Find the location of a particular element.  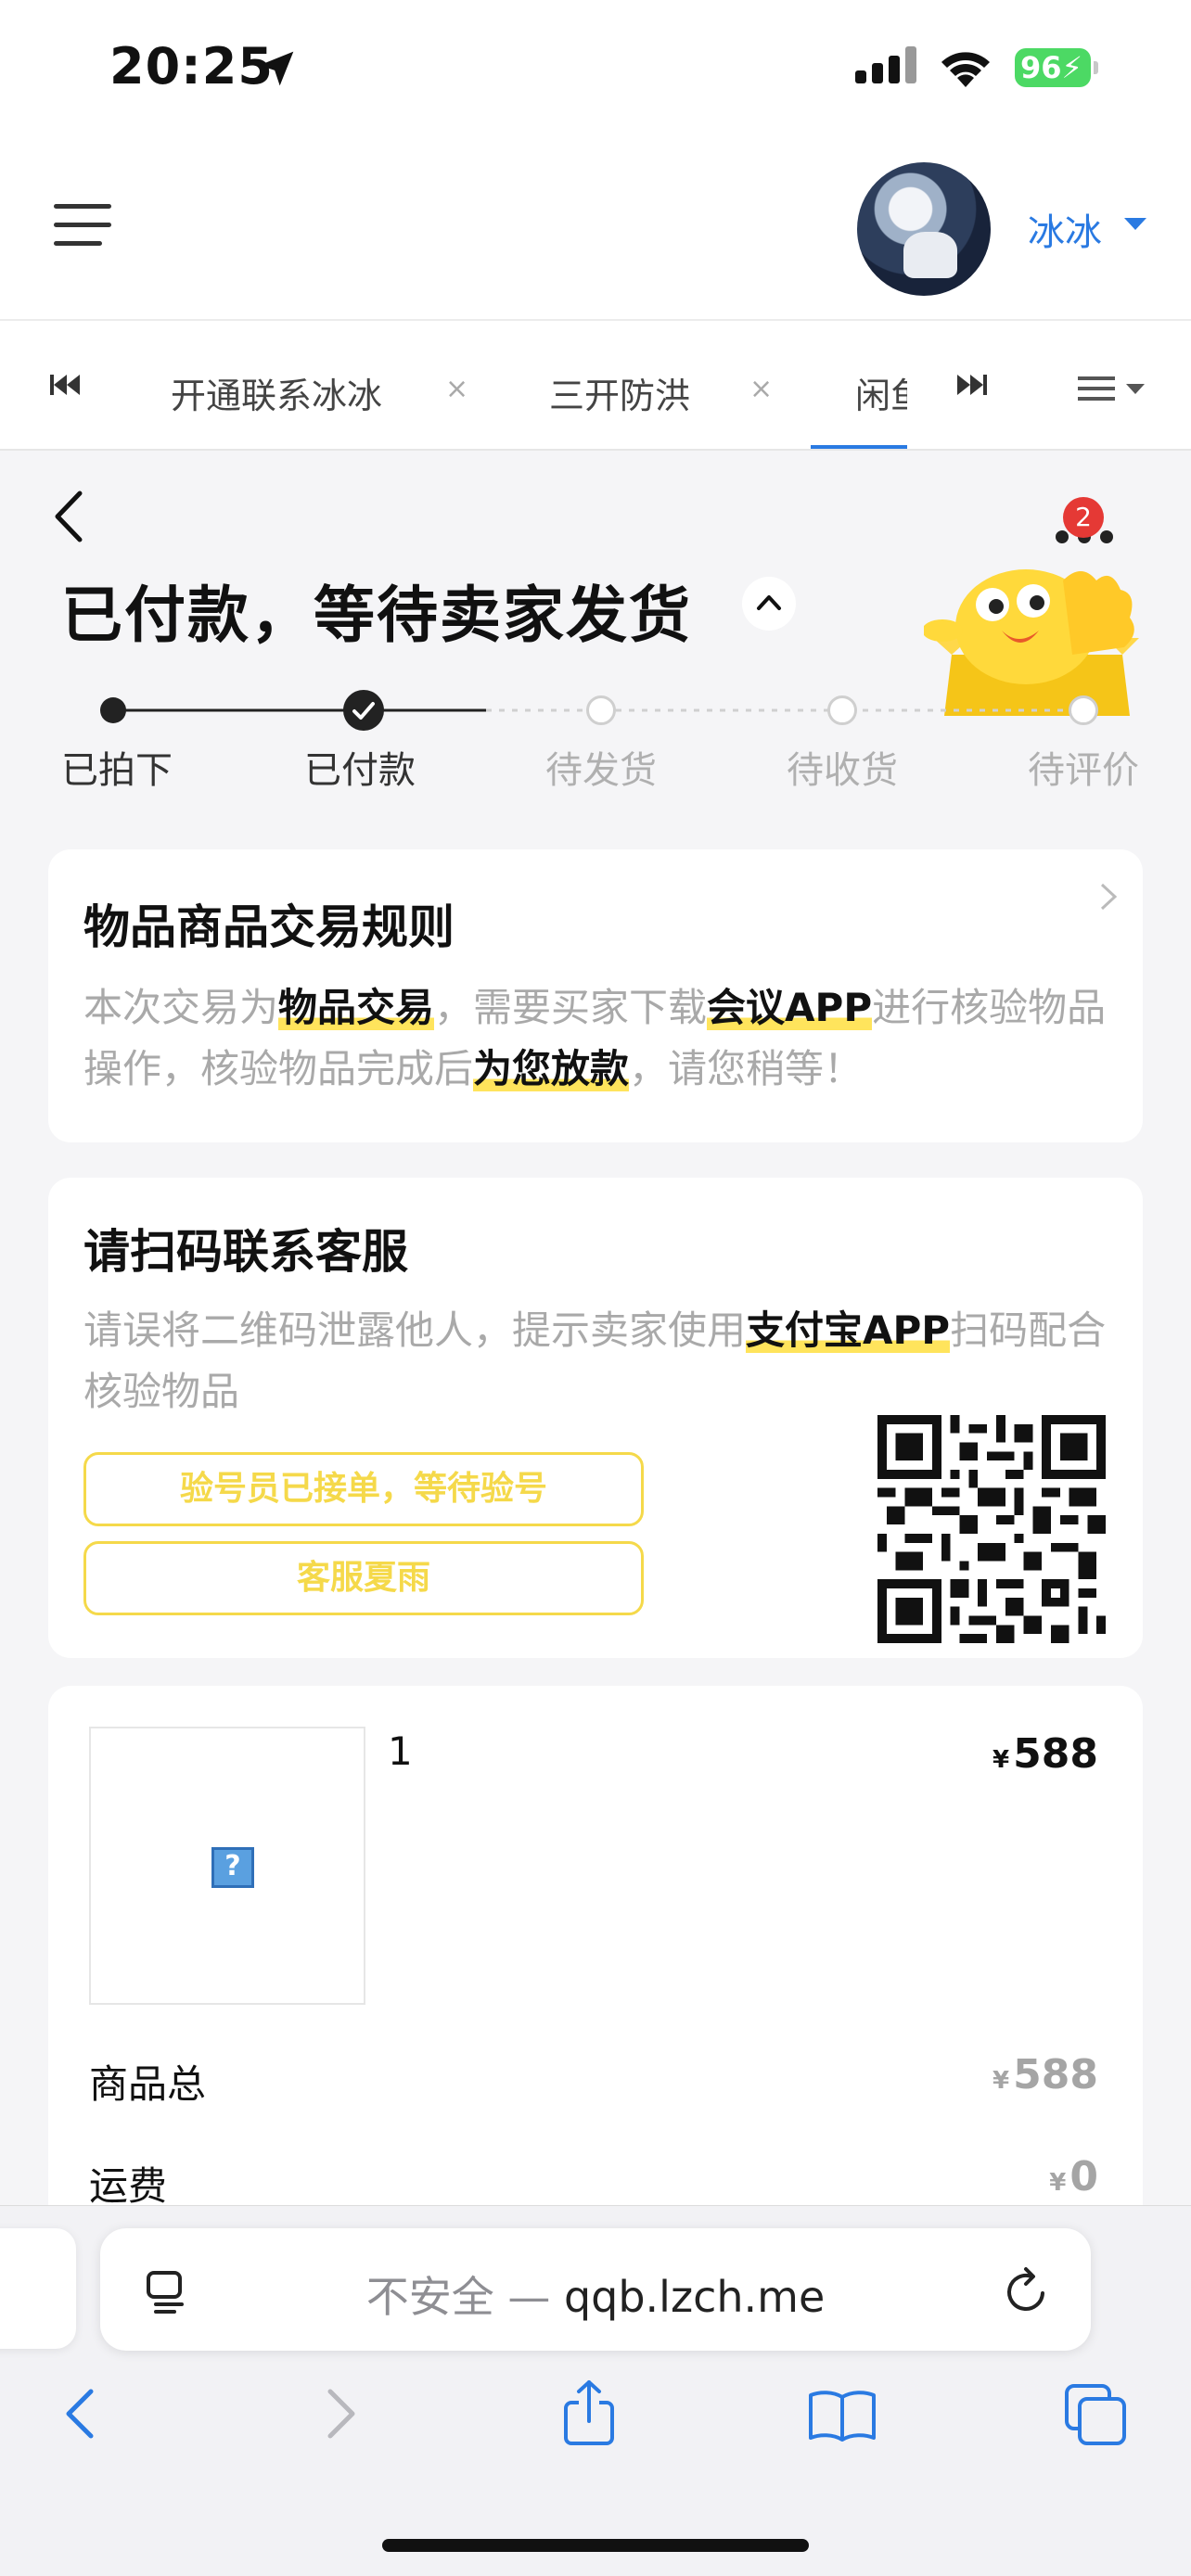

step-label: 待评价 is located at coordinates (1084, 770).